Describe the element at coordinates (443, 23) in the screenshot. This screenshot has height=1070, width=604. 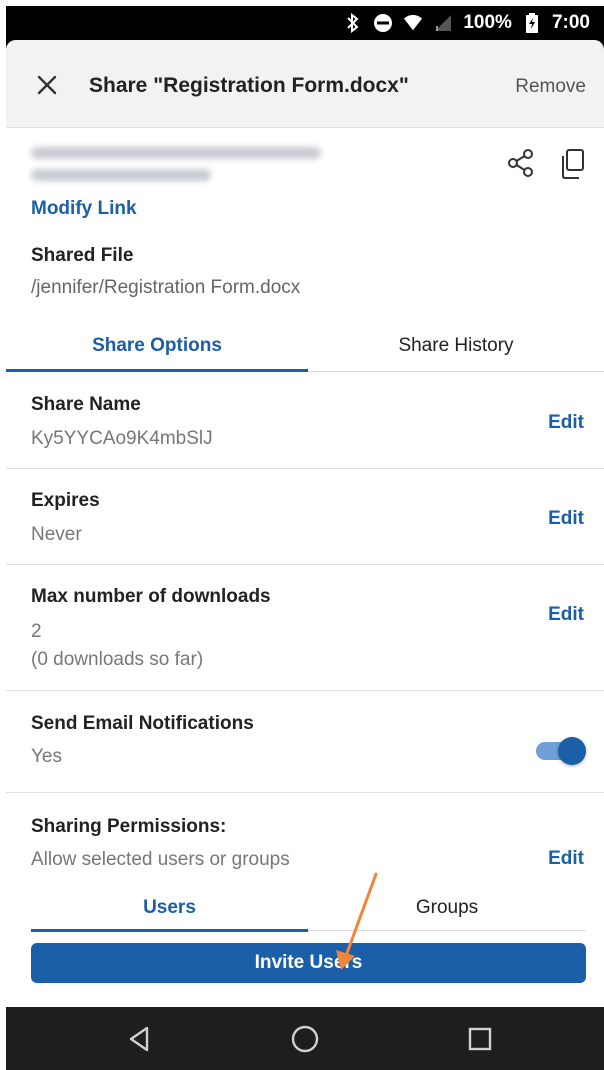
I see `signal-icon` at that location.